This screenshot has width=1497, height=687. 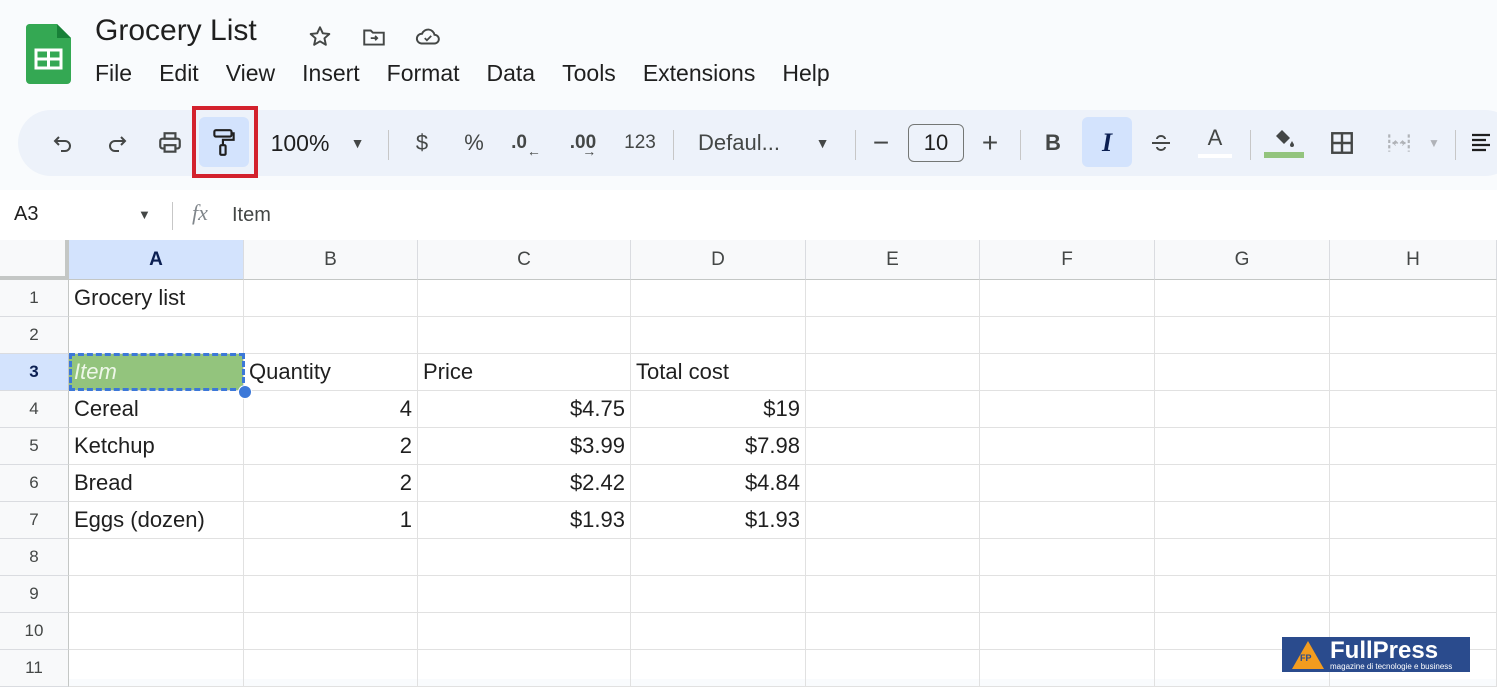 What do you see at coordinates (718, 557) in the screenshot?
I see `cell-d8` at bounding box center [718, 557].